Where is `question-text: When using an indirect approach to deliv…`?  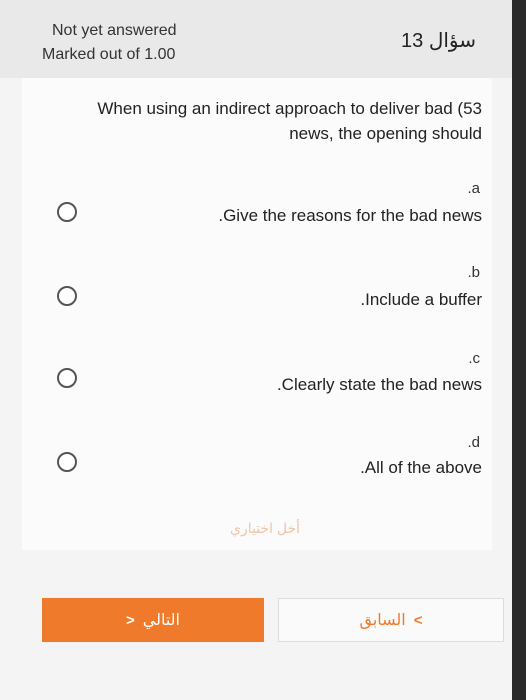 question-text: When using an indirect approach to deliv… is located at coordinates (289, 121).